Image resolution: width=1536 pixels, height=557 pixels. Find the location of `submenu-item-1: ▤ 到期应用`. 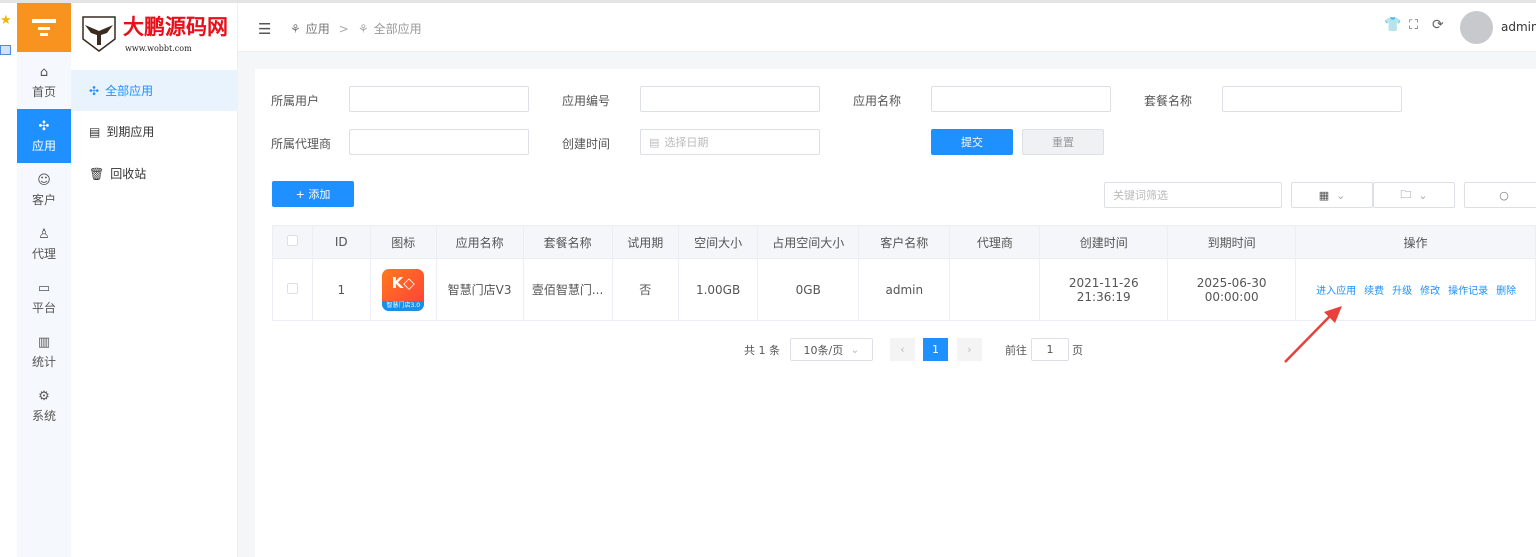

submenu-item-1: ▤ 到期应用 is located at coordinates (154, 131).